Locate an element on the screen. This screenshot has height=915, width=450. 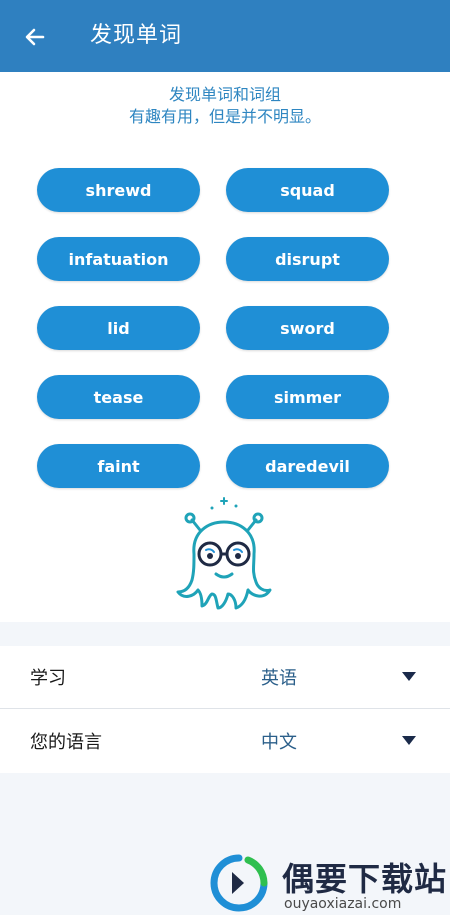
word-chip-disrupt: disrupt is located at coordinates (307, 259).